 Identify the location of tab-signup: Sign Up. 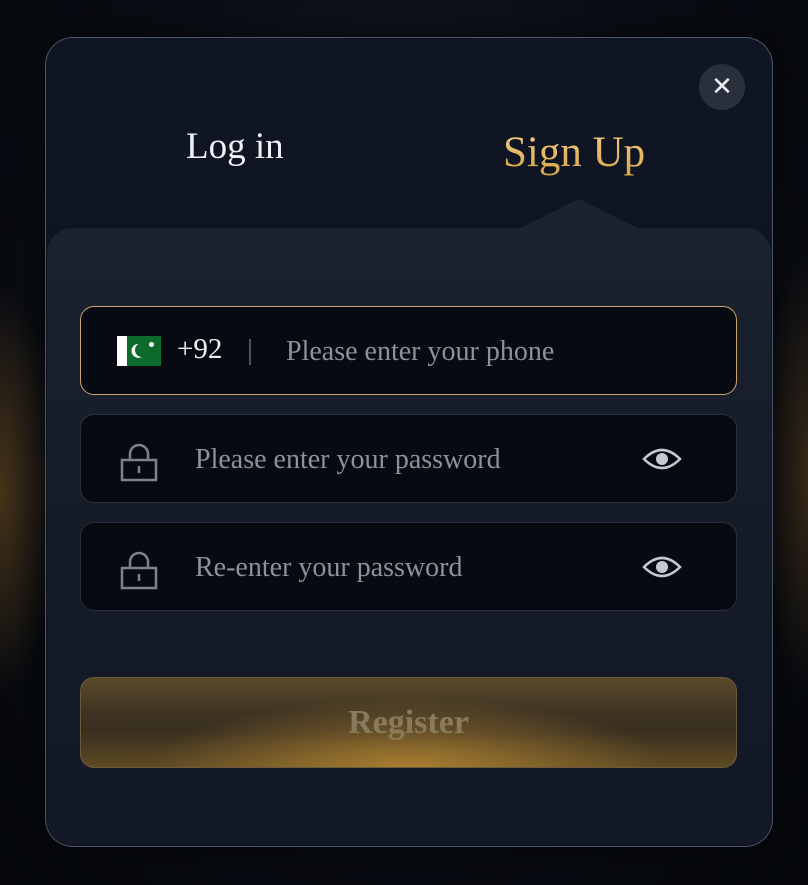
(574, 152).